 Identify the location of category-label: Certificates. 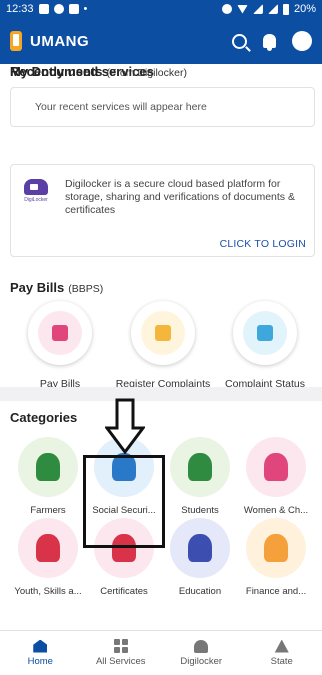
(124, 591).